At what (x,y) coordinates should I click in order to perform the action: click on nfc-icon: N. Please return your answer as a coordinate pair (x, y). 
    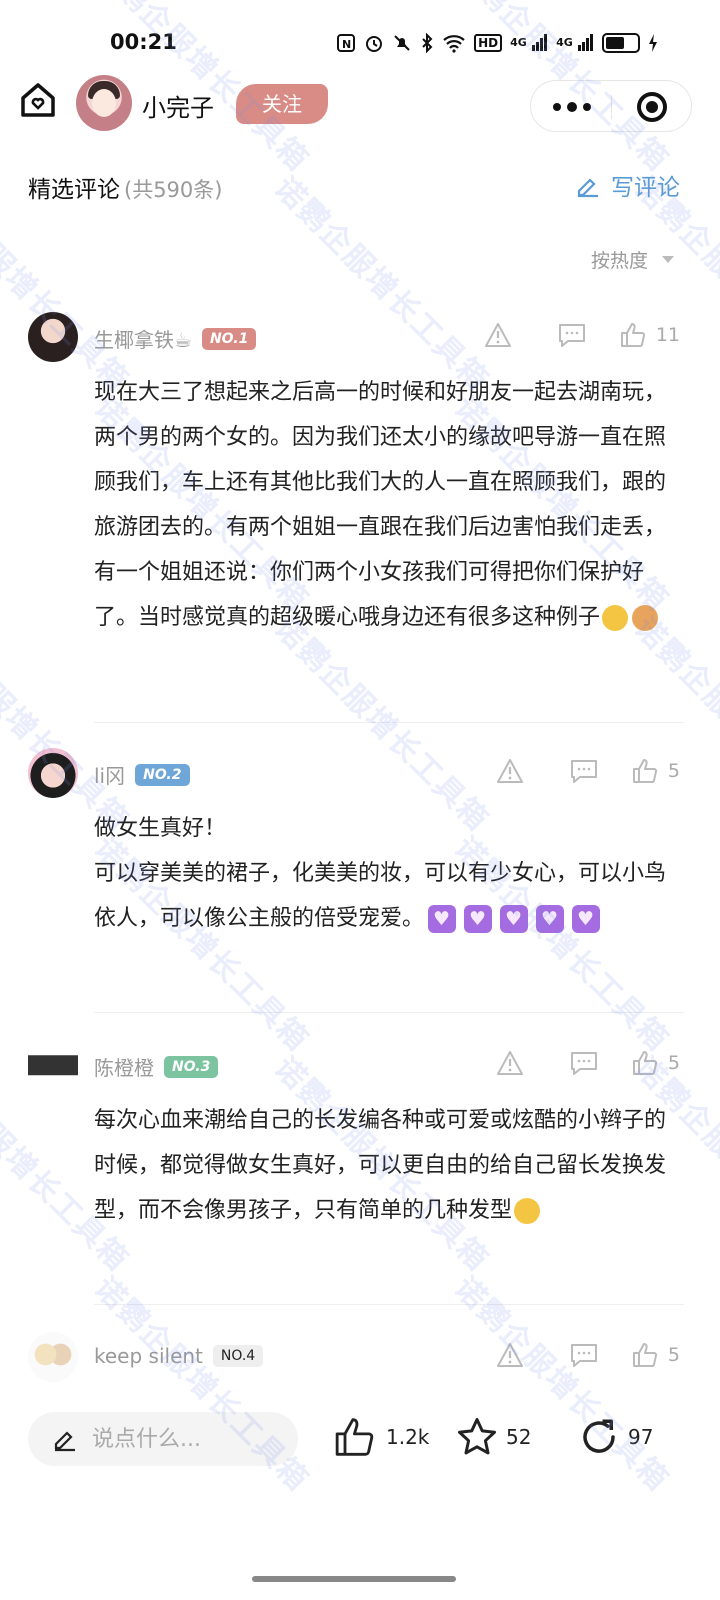
    Looking at the image, I should click on (346, 43).